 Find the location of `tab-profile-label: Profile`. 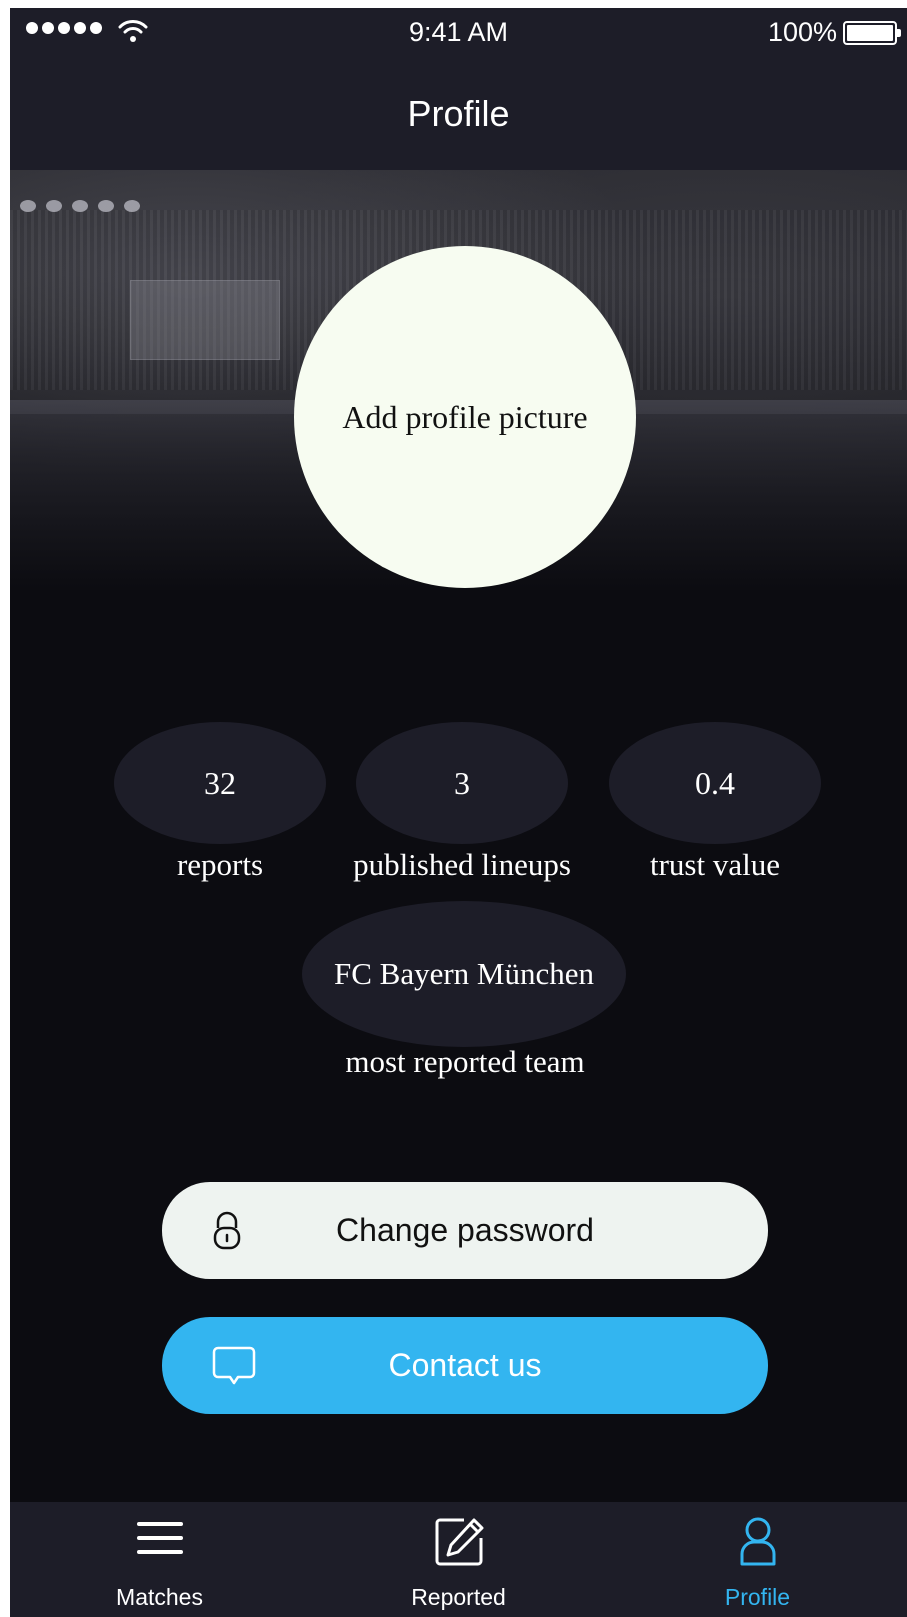

tab-profile-label: Profile is located at coordinates (757, 1597).